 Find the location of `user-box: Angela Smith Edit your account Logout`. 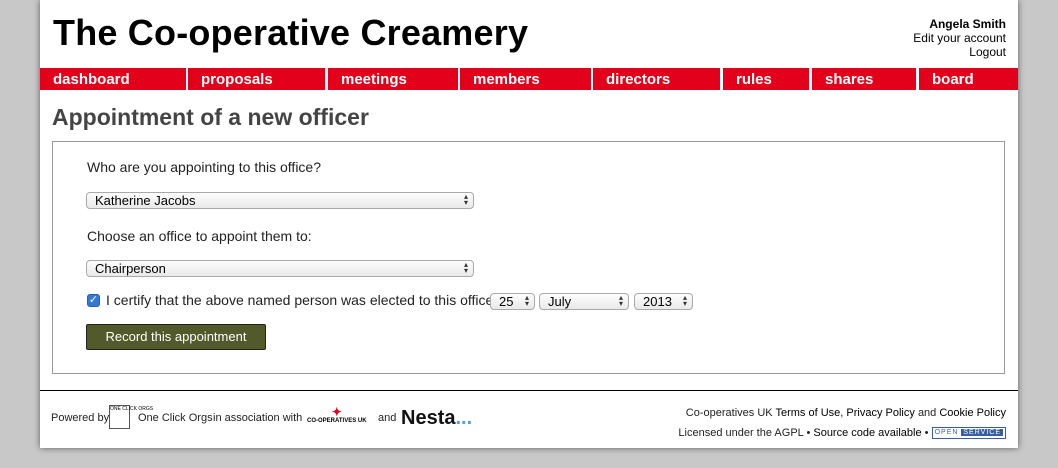

user-box: Angela Smith Edit your account Logout is located at coordinates (959, 38).